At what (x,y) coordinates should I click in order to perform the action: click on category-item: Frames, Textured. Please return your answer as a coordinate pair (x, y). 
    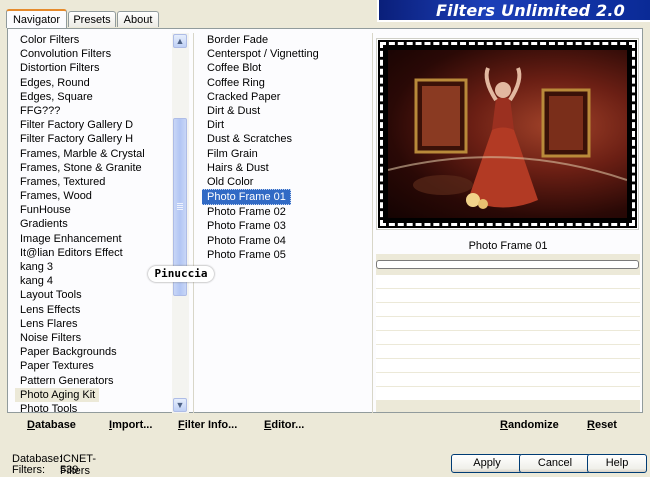
    Looking at the image, I should click on (93, 182).